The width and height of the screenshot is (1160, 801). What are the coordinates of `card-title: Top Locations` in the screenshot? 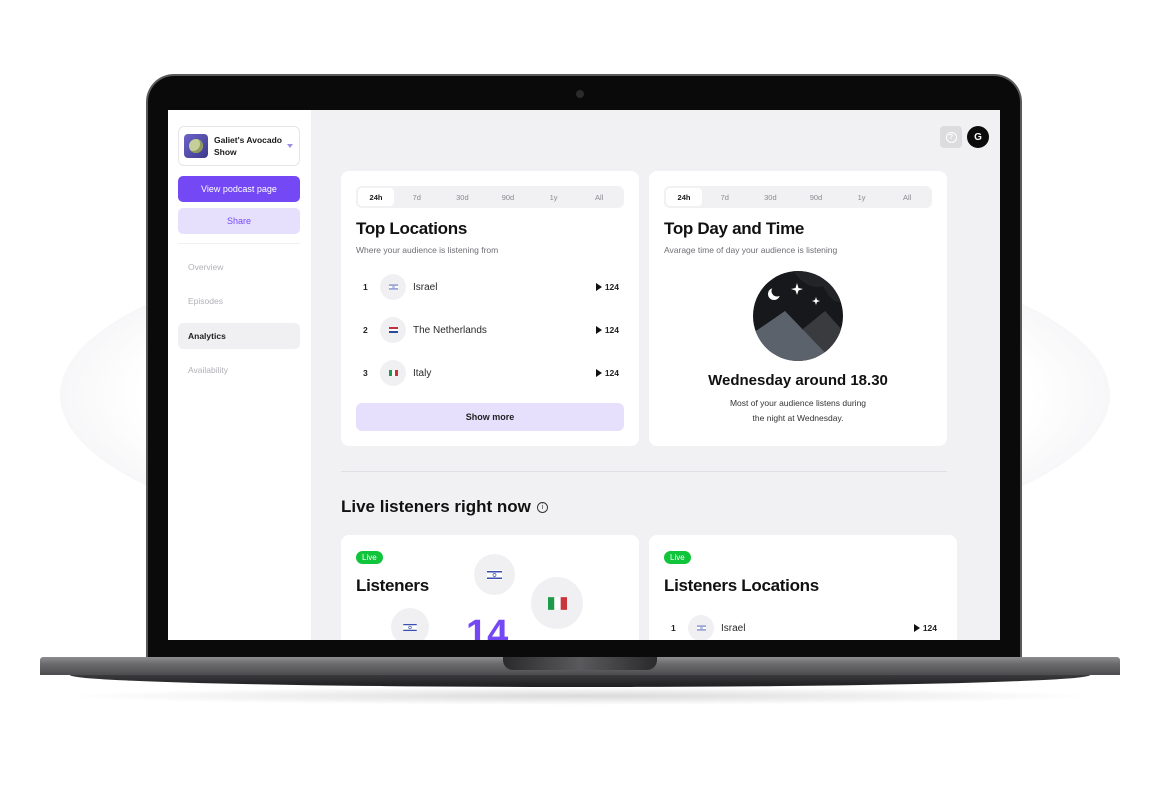 It's located at (411, 228).